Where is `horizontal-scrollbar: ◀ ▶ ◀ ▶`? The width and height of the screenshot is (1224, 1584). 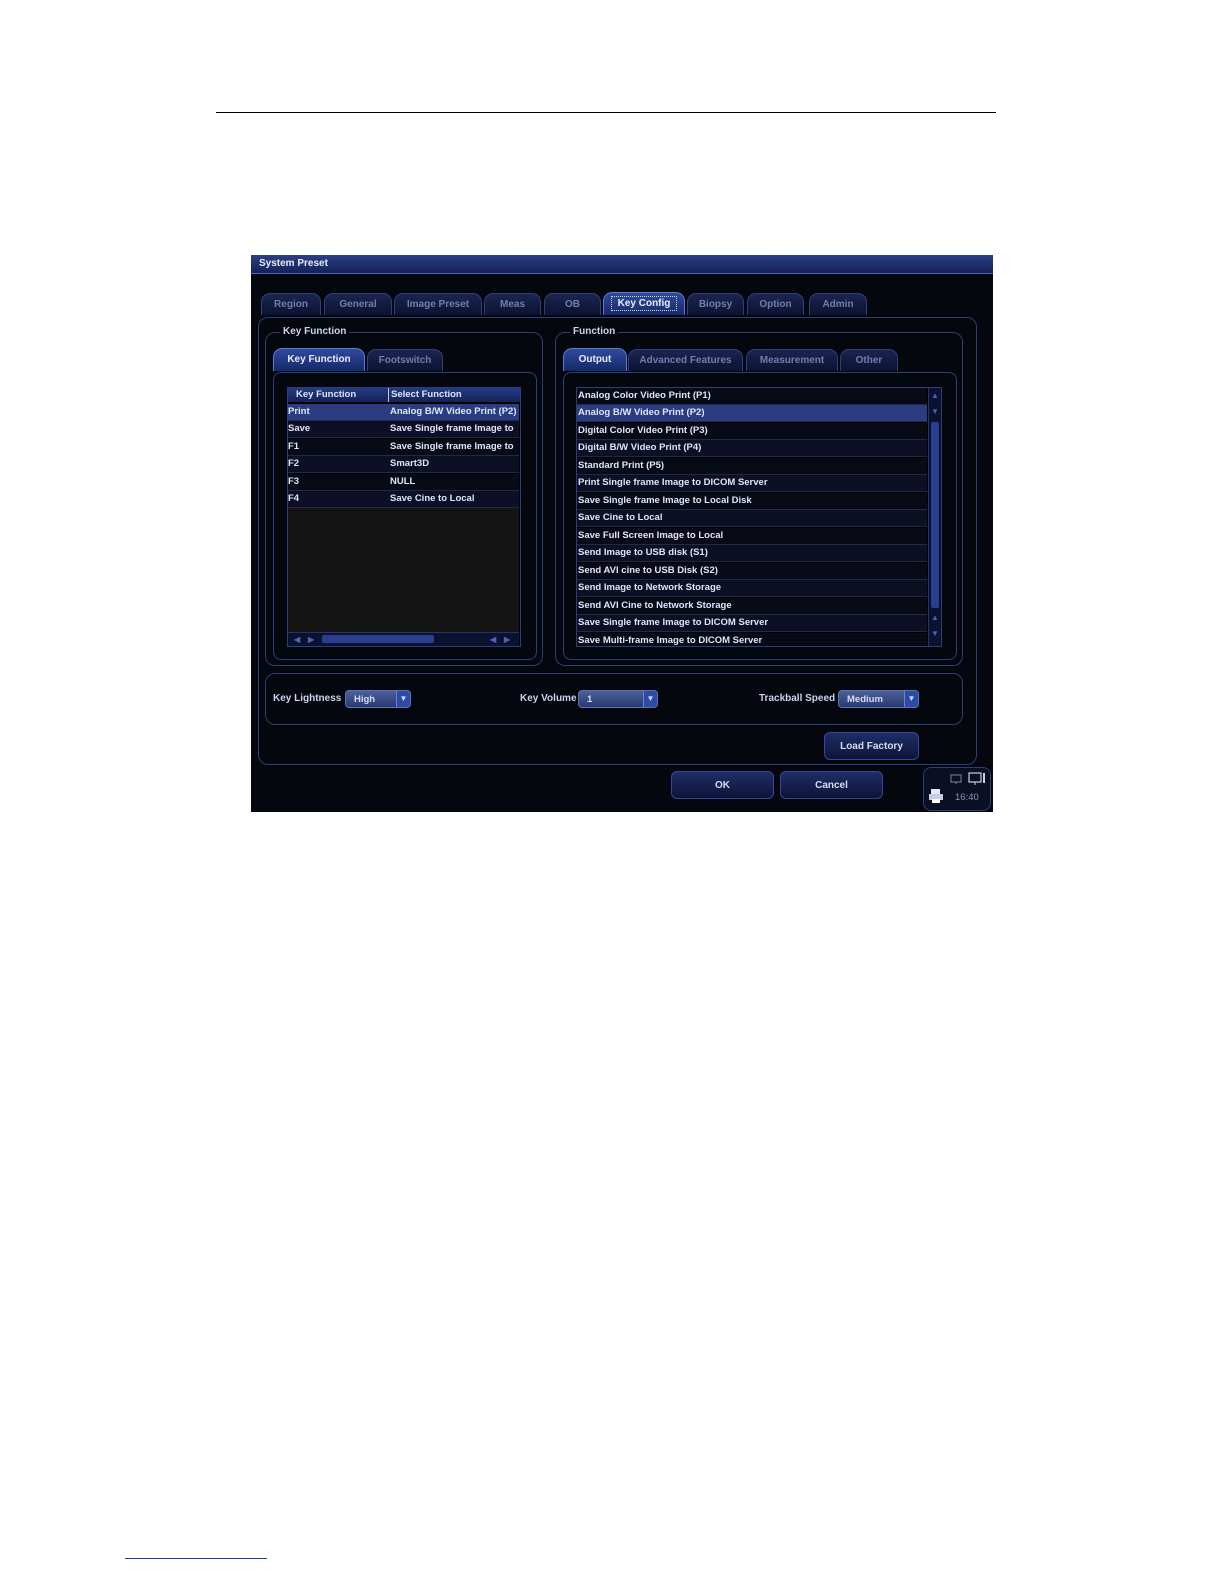 horizontal-scrollbar: ◀ ▶ ◀ ▶ is located at coordinates (403, 639).